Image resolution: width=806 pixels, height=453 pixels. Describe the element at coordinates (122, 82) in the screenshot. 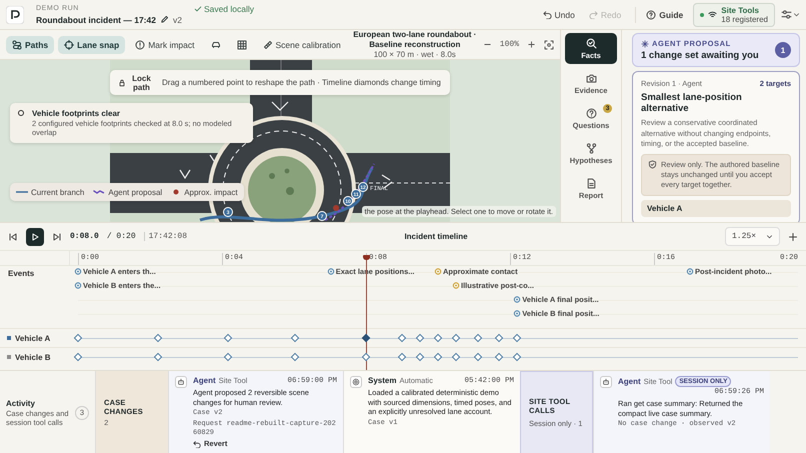

I see `lock-icon` at that location.